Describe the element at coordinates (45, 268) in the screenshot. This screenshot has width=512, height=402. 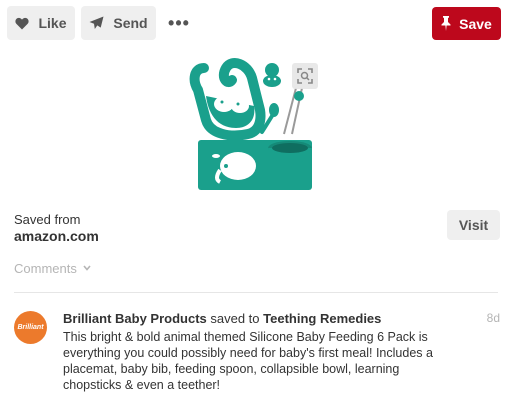
I see `comments-label: Comments` at that location.